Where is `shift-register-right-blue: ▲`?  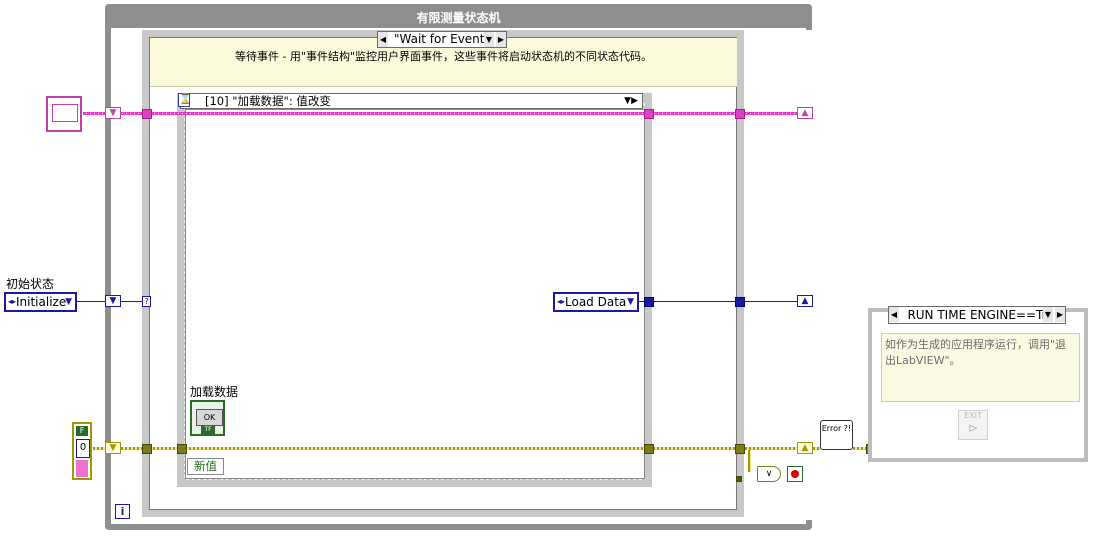 shift-register-right-blue: ▲ is located at coordinates (805, 301).